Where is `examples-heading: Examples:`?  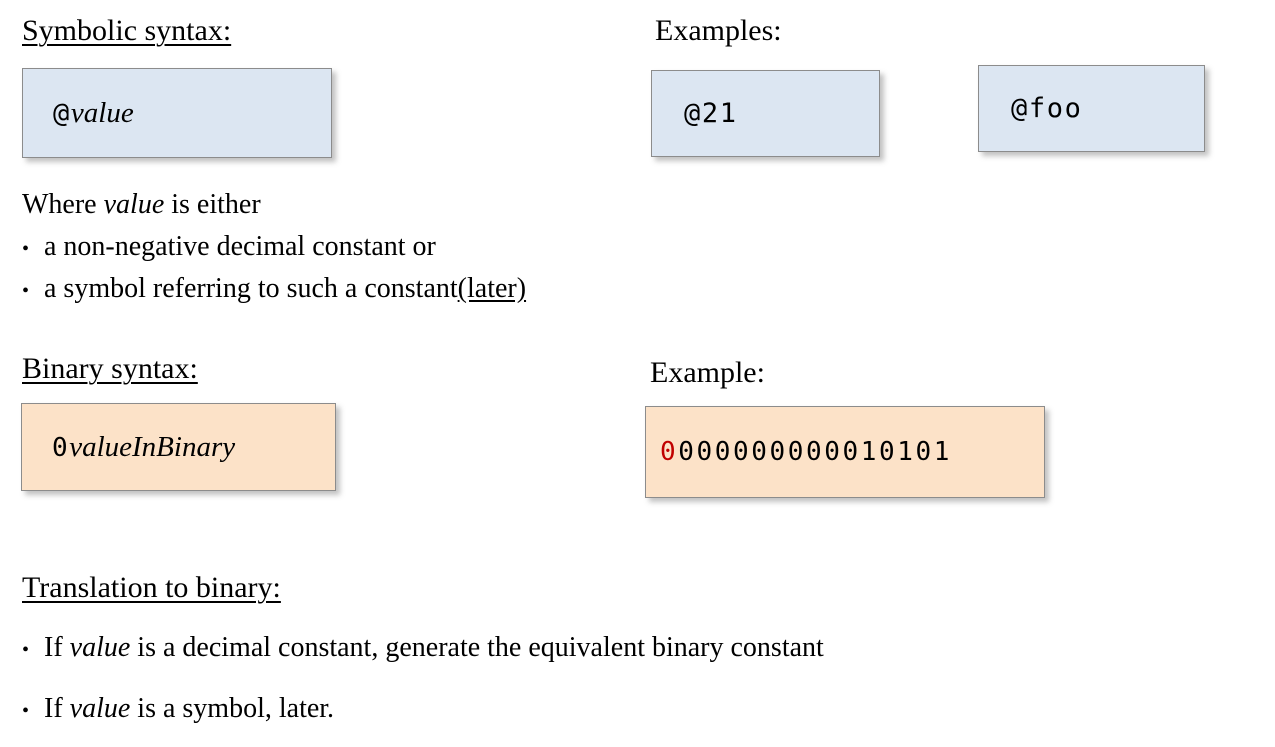
examples-heading: Examples: is located at coordinates (718, 30).